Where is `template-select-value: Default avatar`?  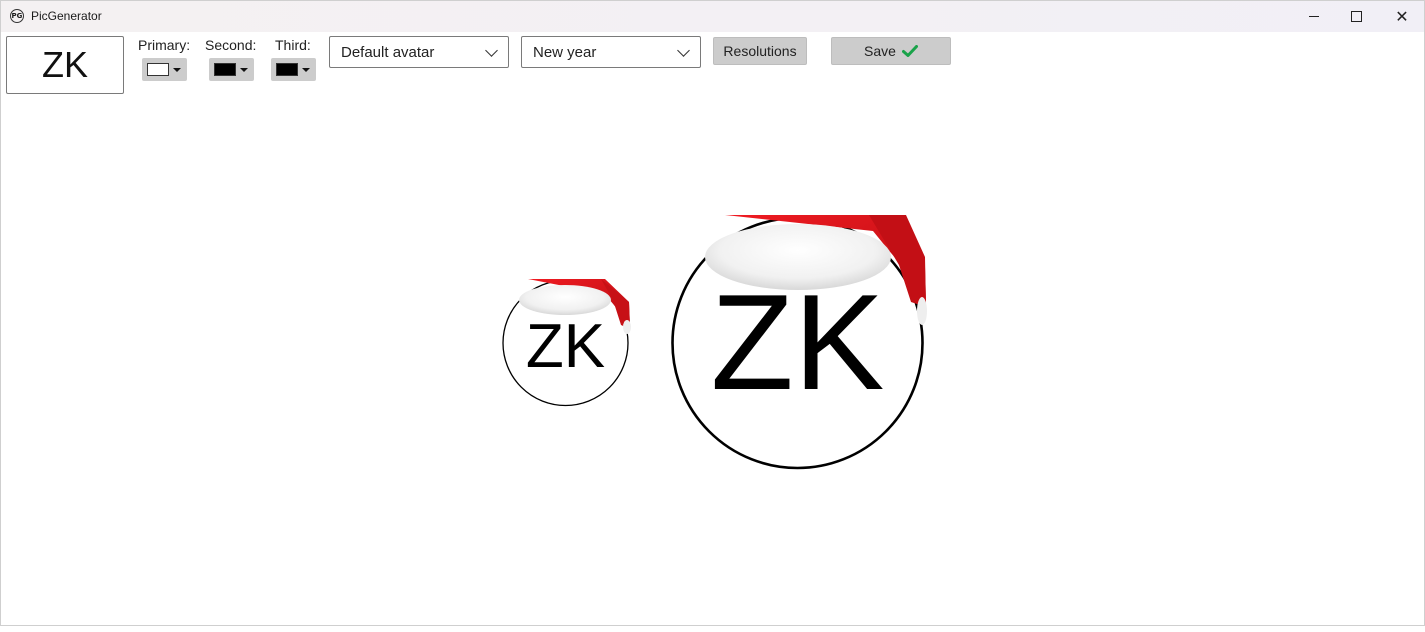
template-select-value: Default avatar is located at coordinates (388, 52).